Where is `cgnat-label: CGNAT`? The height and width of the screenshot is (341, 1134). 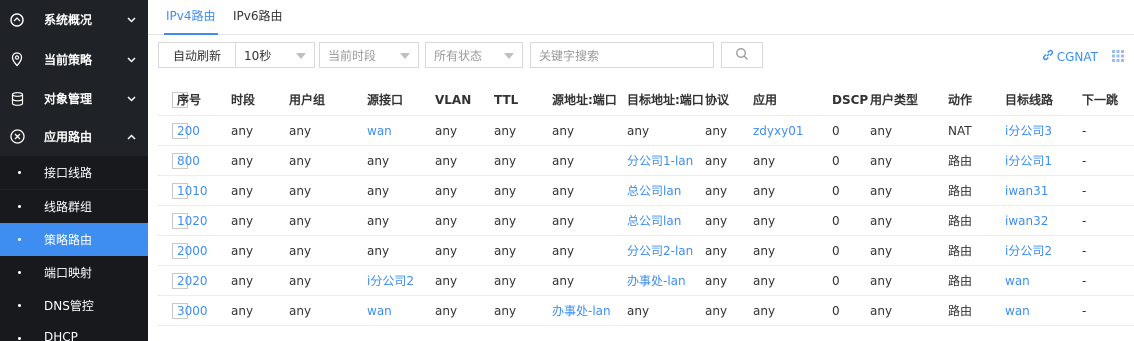 cgnat-label: CGNAT is located at coordinates (1077, 56).